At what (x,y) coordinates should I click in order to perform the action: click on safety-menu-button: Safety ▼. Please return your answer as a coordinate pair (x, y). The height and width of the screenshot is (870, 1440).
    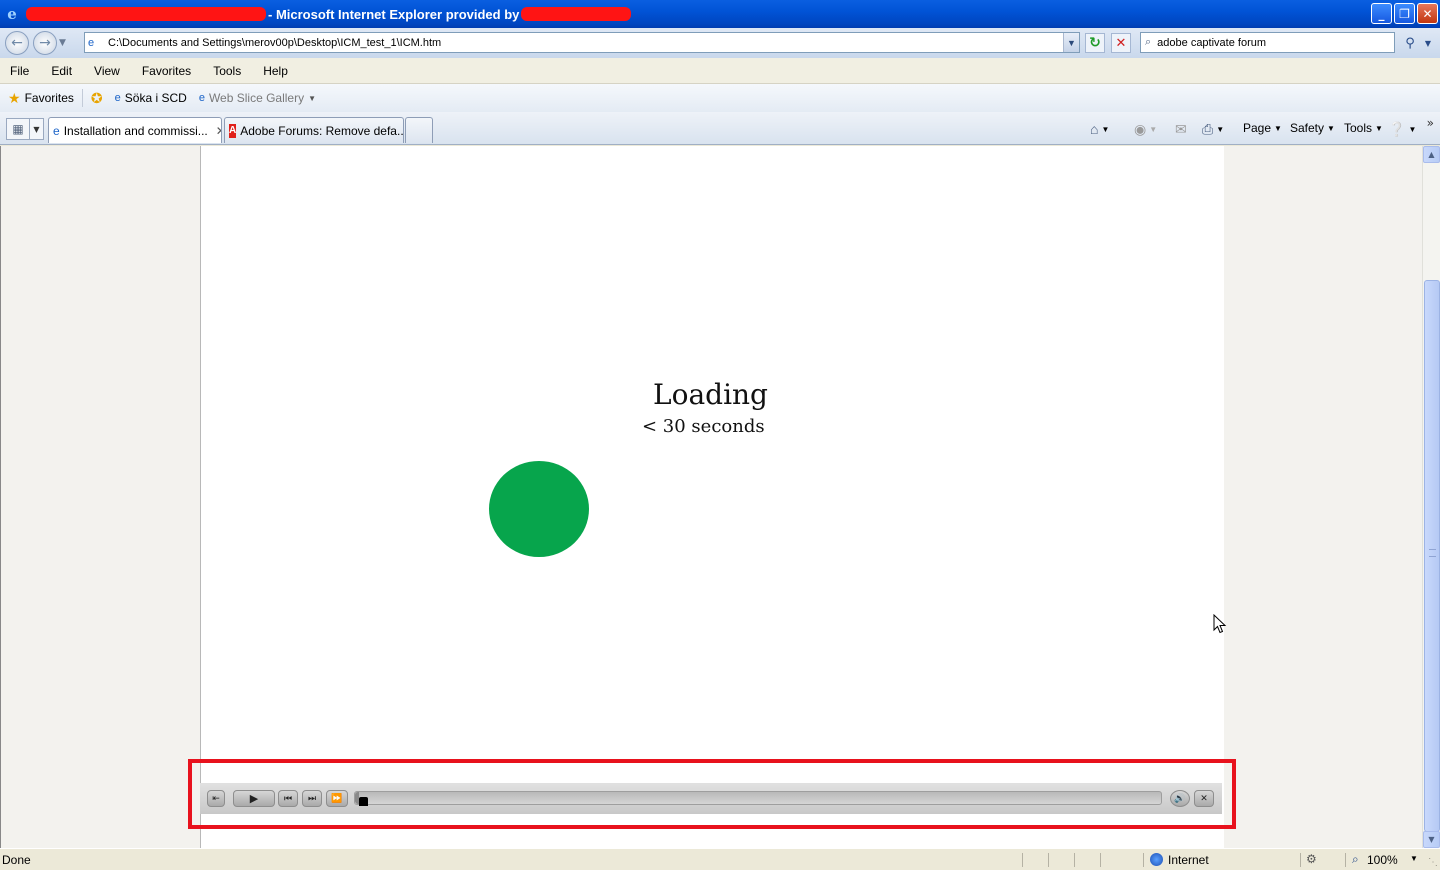
    Looking at the image, I should click on (1312, 128).